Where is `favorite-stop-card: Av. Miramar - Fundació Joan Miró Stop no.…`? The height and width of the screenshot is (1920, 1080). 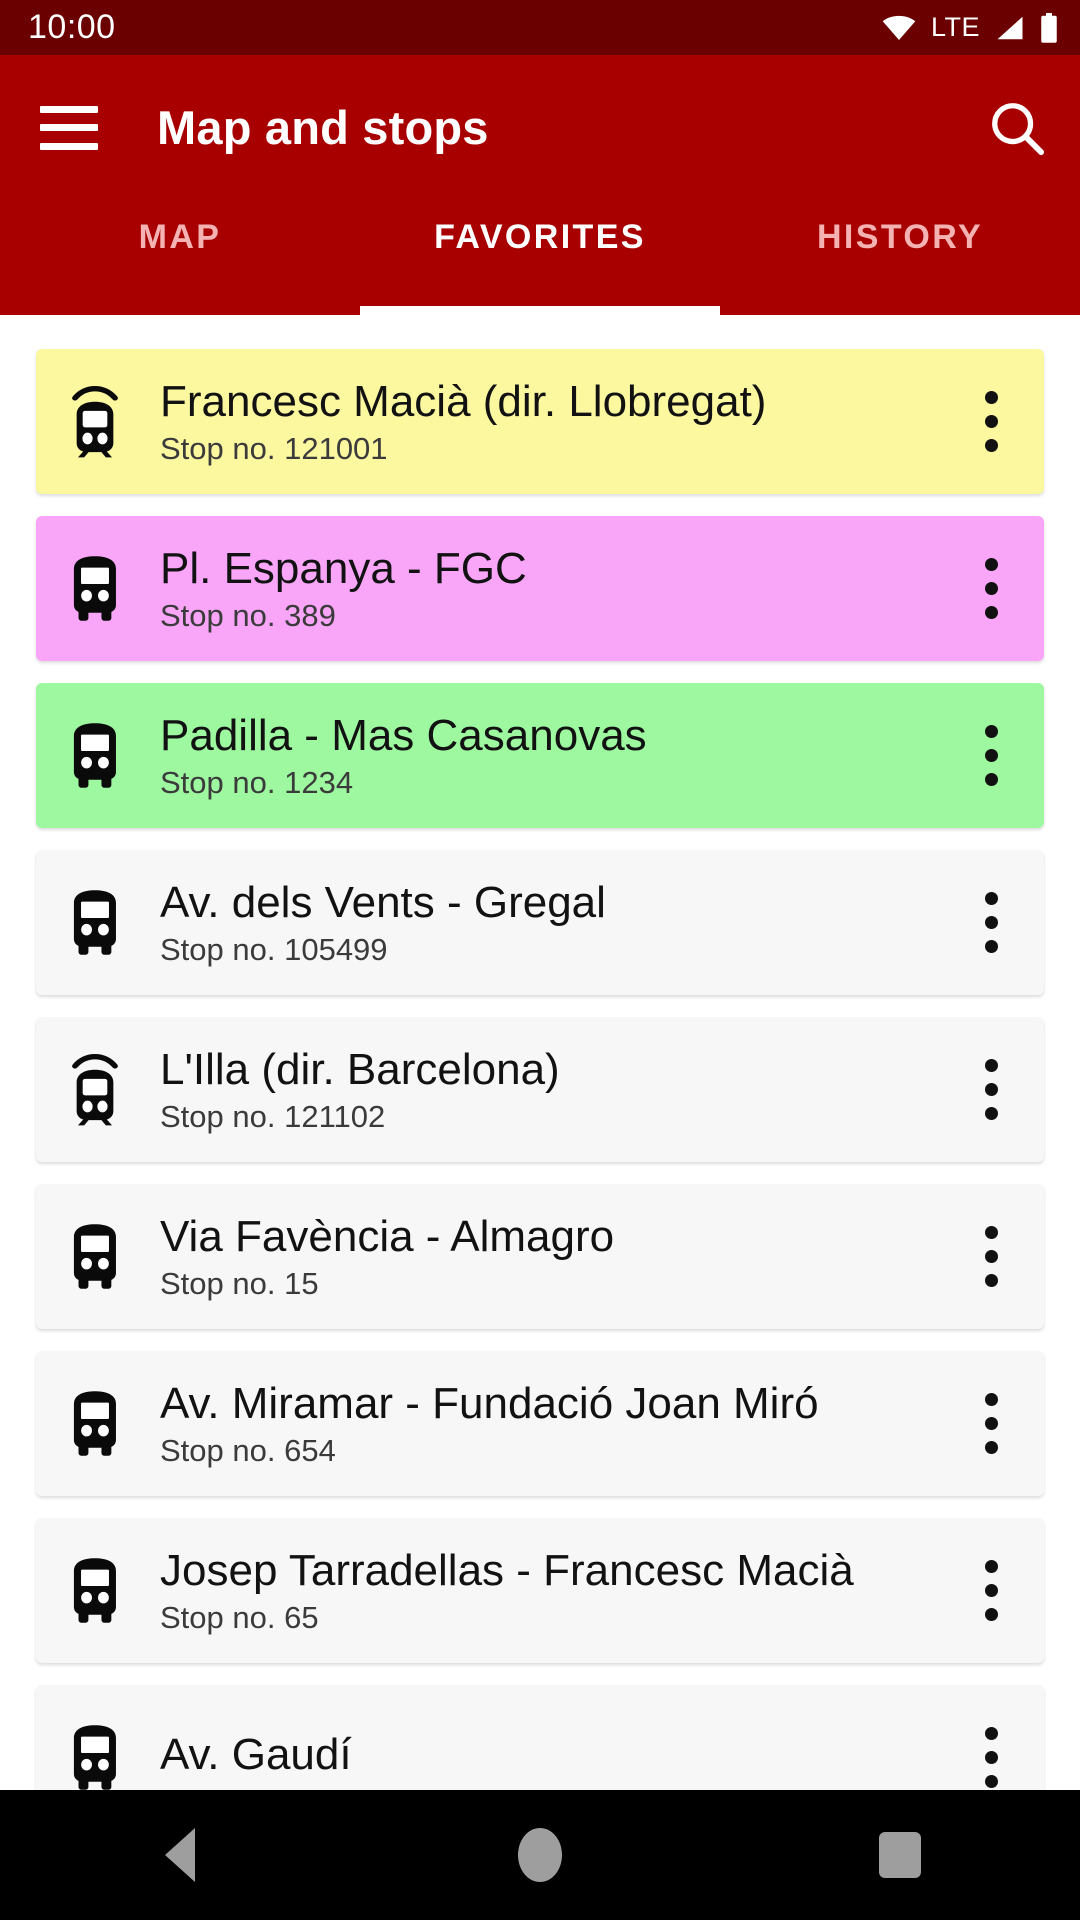
favorite-stop-card: Av. Miramar - Fundació Joan Miró Stop no.… is located at coordinates (540, 1423).